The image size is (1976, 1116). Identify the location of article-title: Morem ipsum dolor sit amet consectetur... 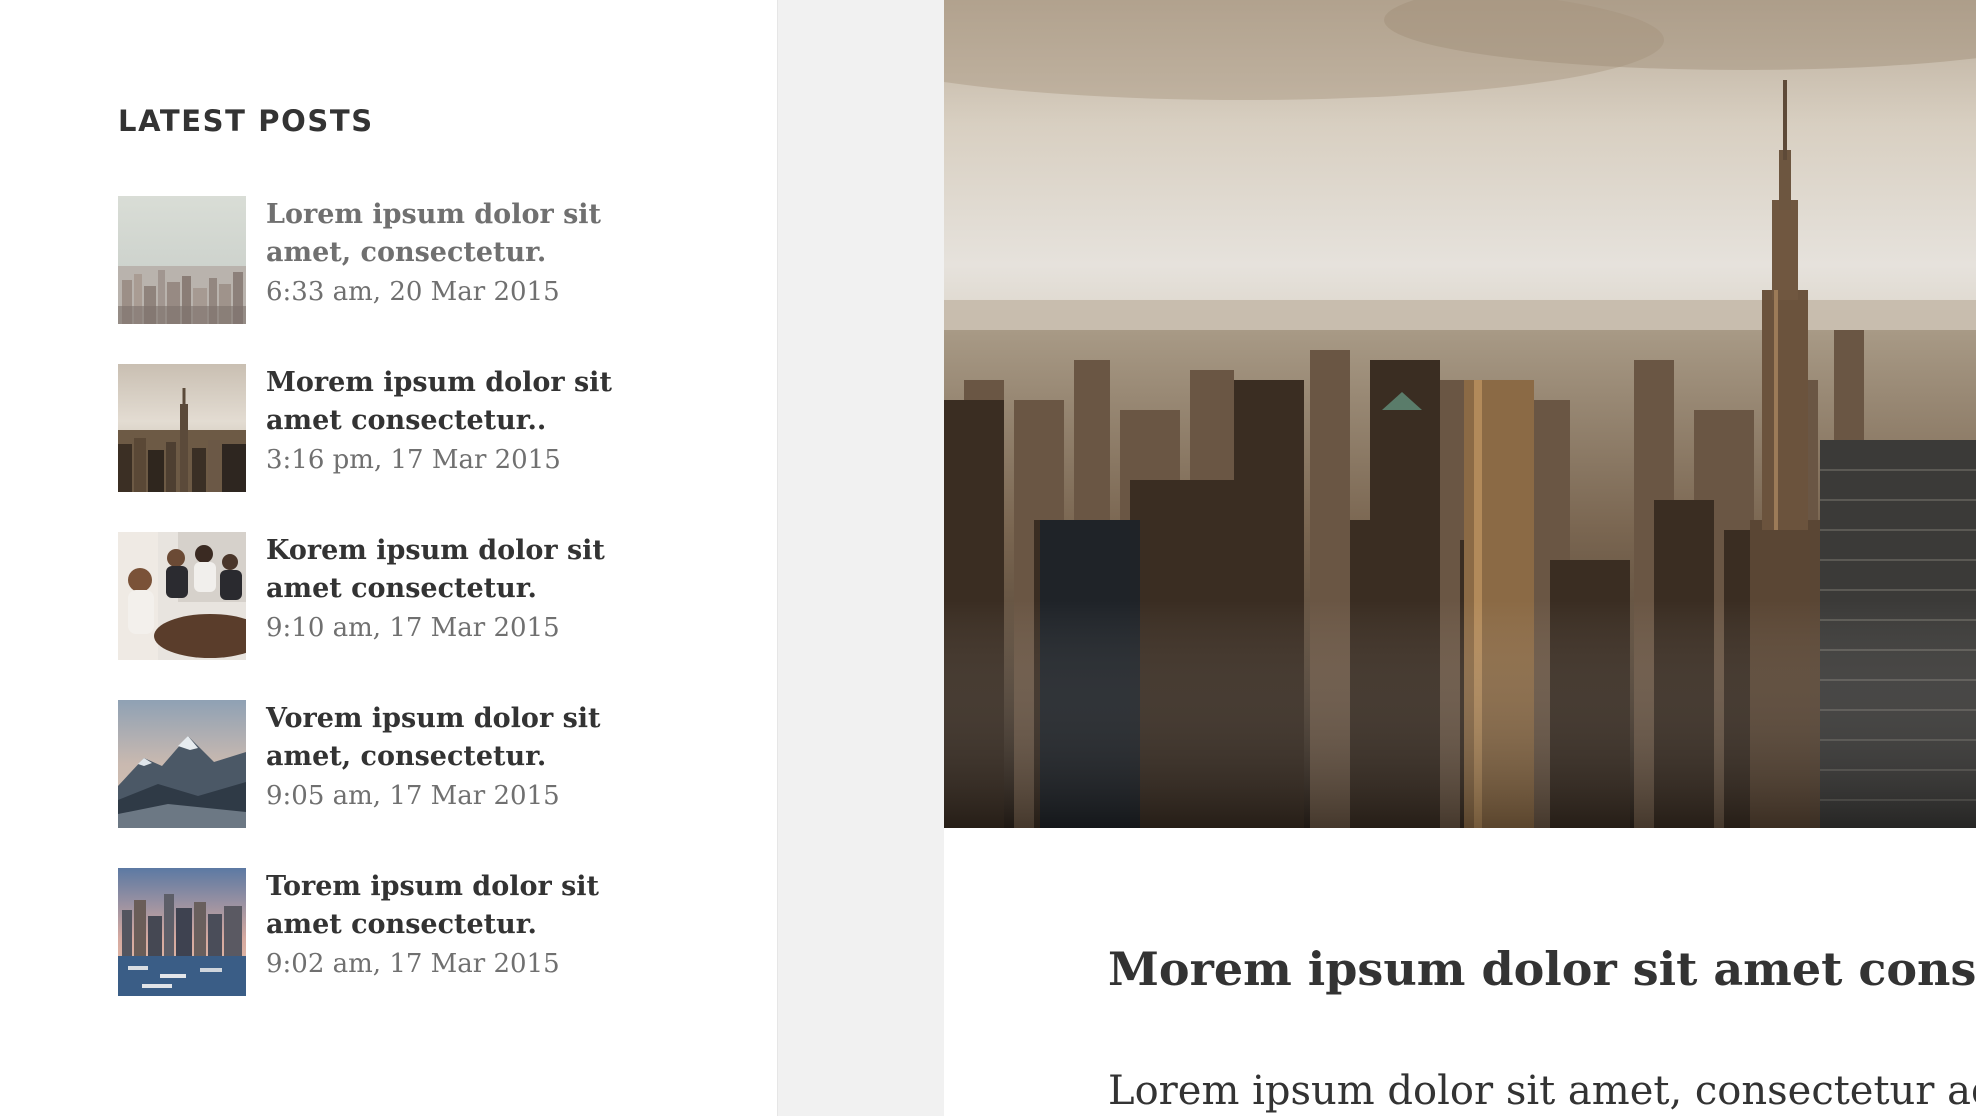
(1542, 969).